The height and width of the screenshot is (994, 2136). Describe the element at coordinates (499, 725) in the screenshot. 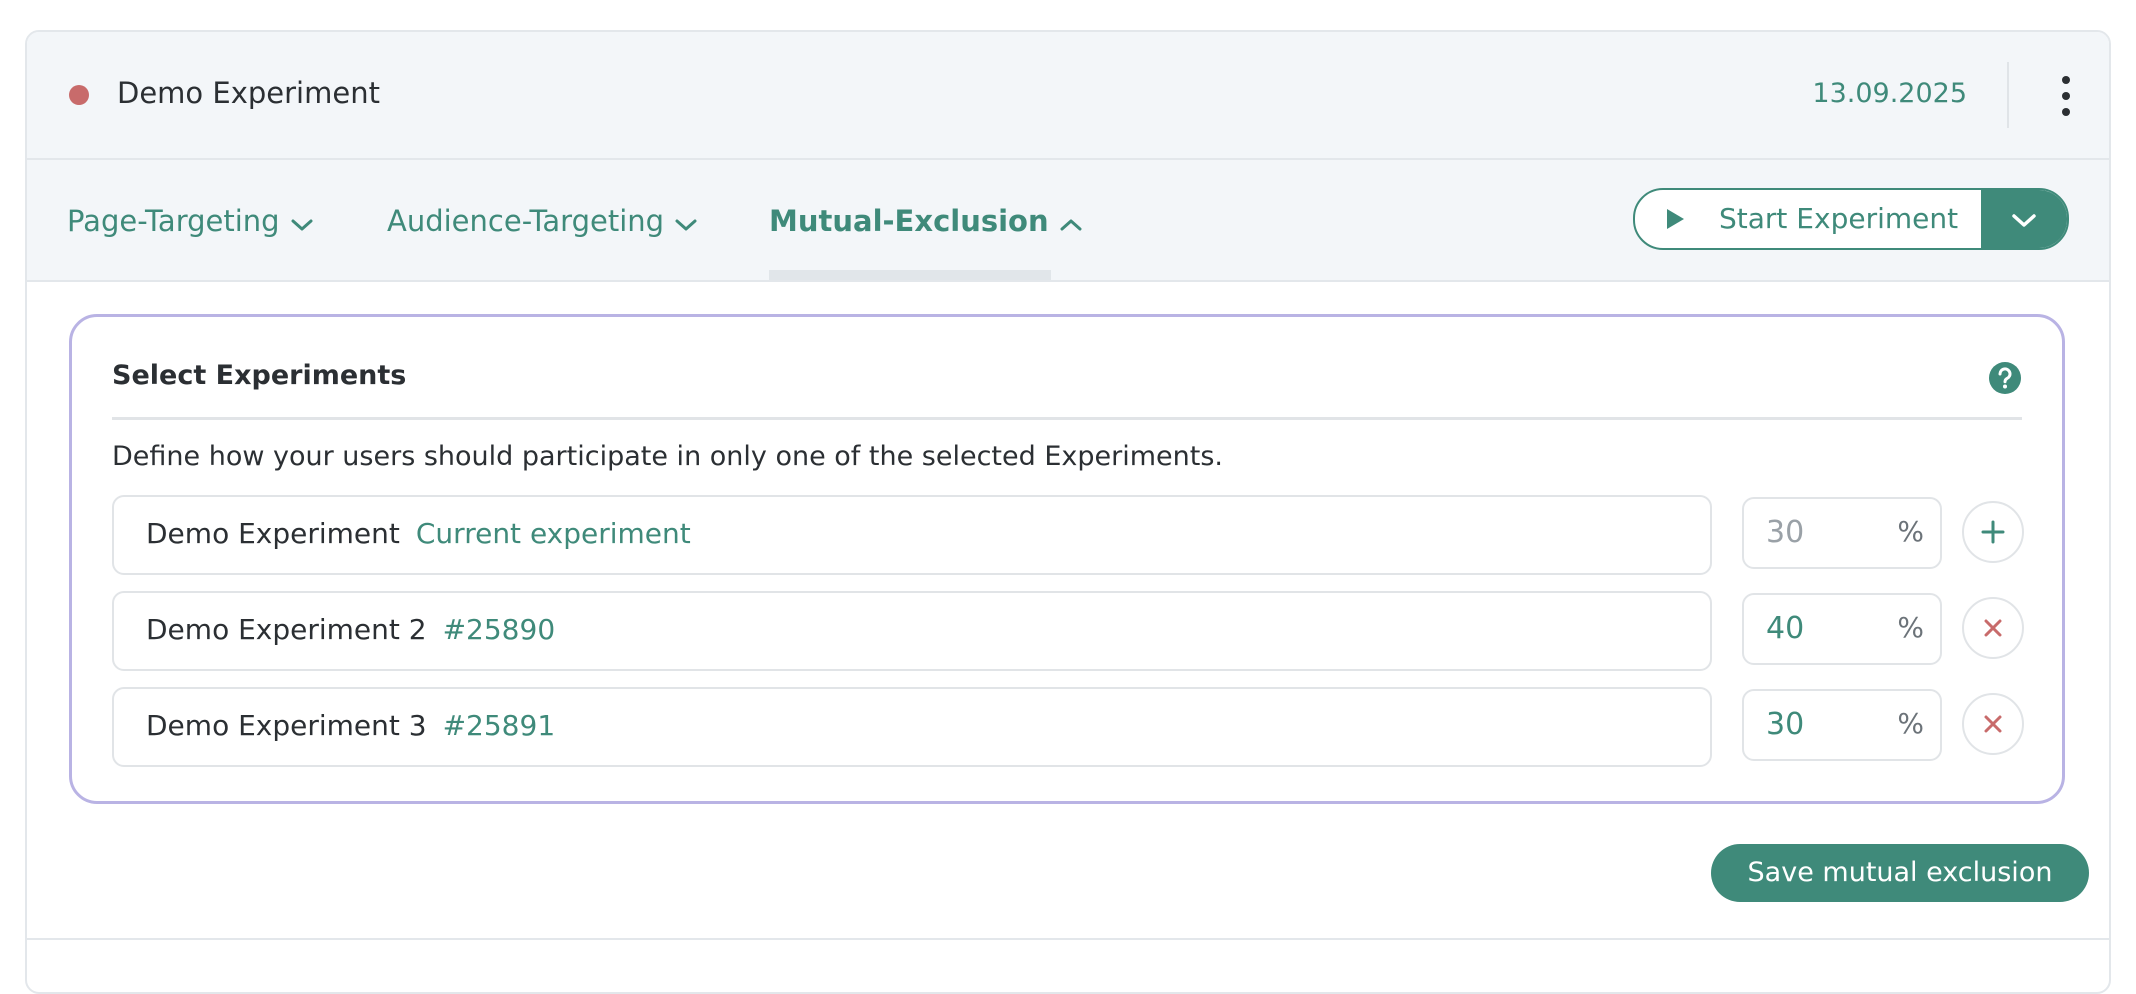

I see `experiment-tag: #25891` at that location.